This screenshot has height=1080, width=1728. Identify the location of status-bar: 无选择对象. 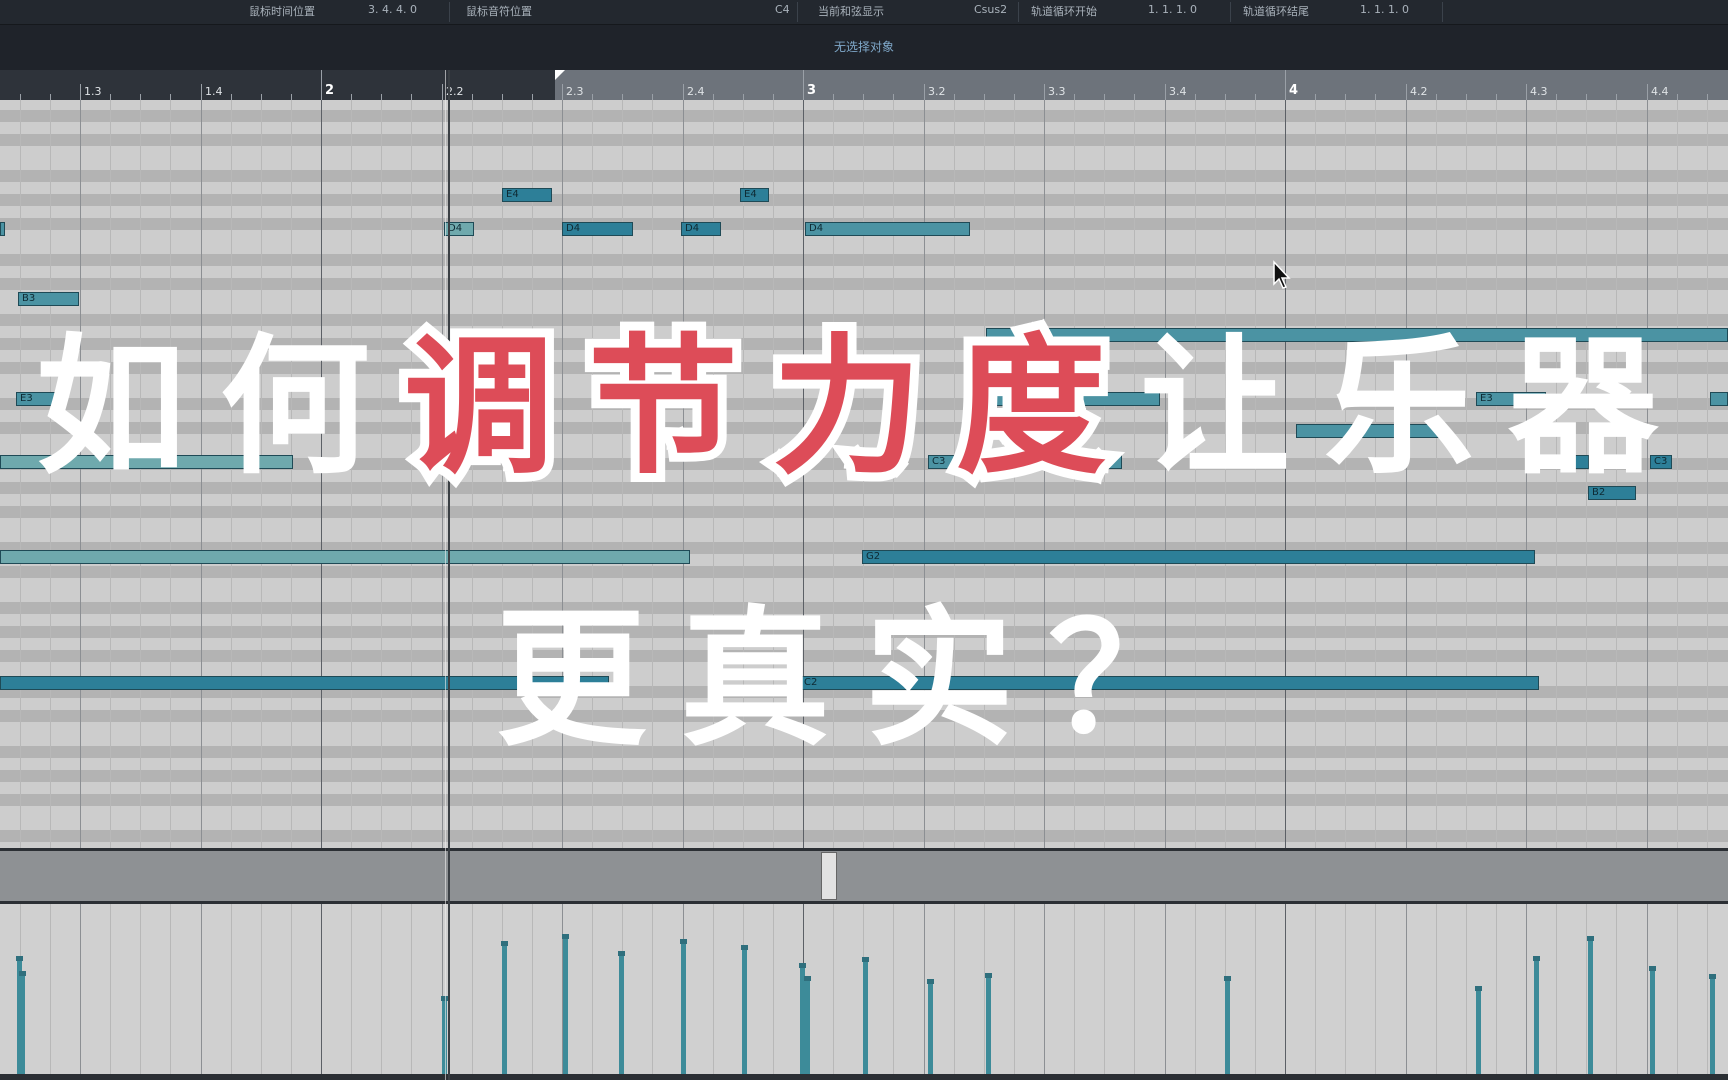
(864, 47).